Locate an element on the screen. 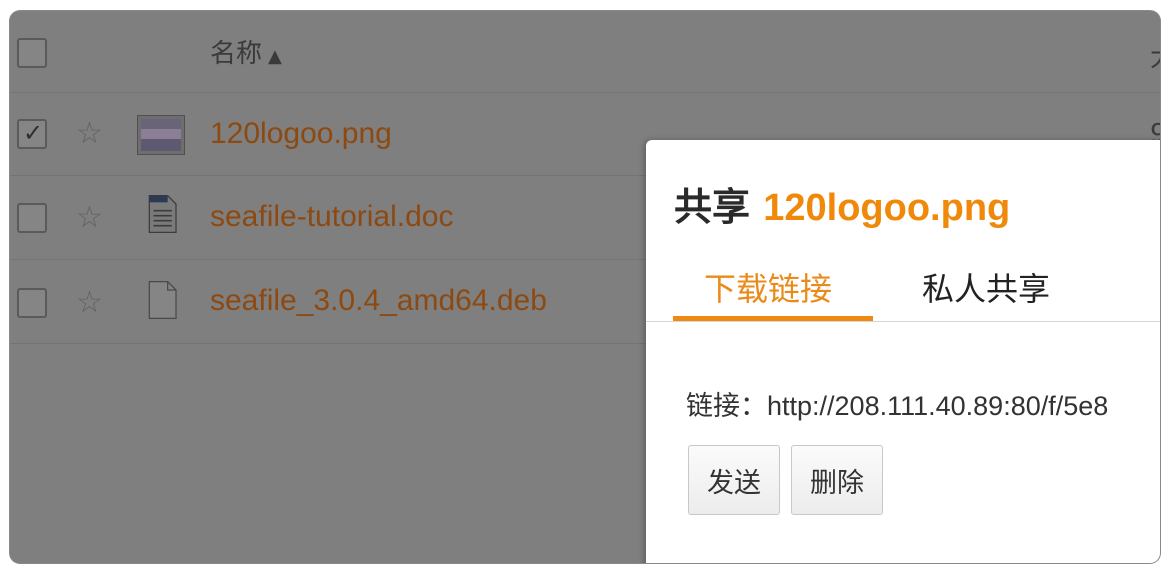 The width and height of the screenshot is (1172, 573). generic-file-icon is located at coordinates (162, 300).